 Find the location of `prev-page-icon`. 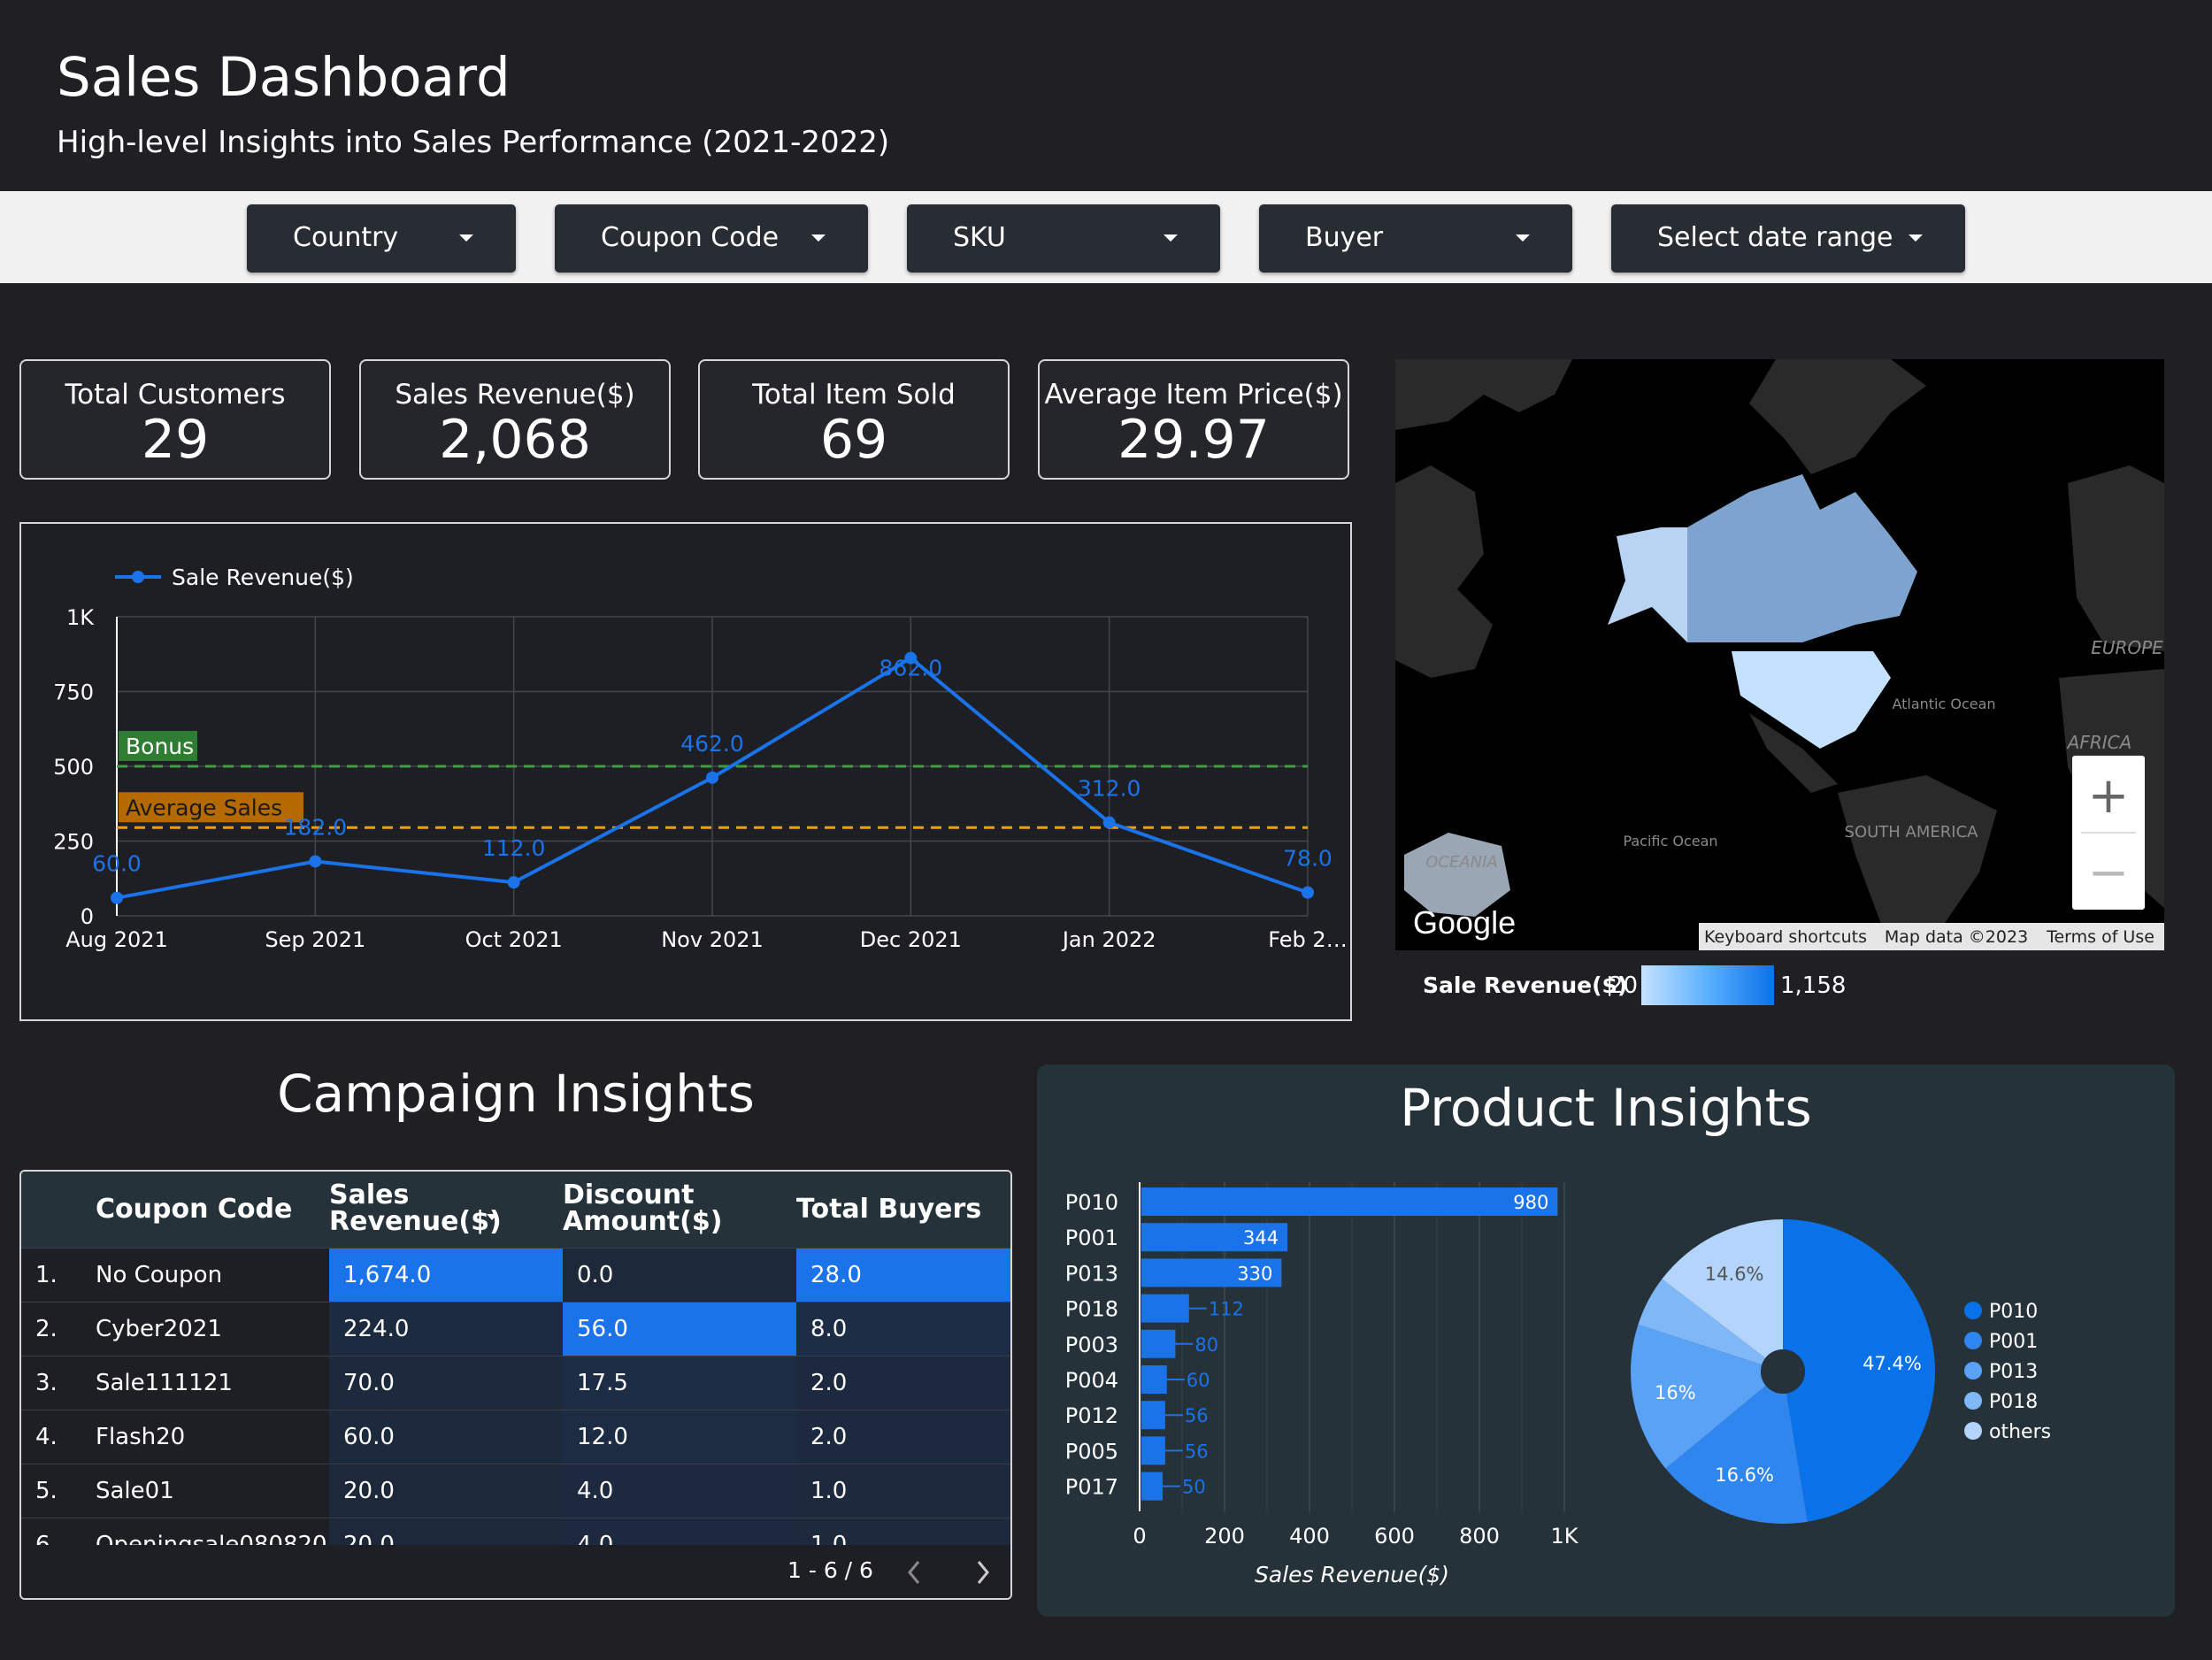

prev-page-icon is located at coordinates (914, 1572).